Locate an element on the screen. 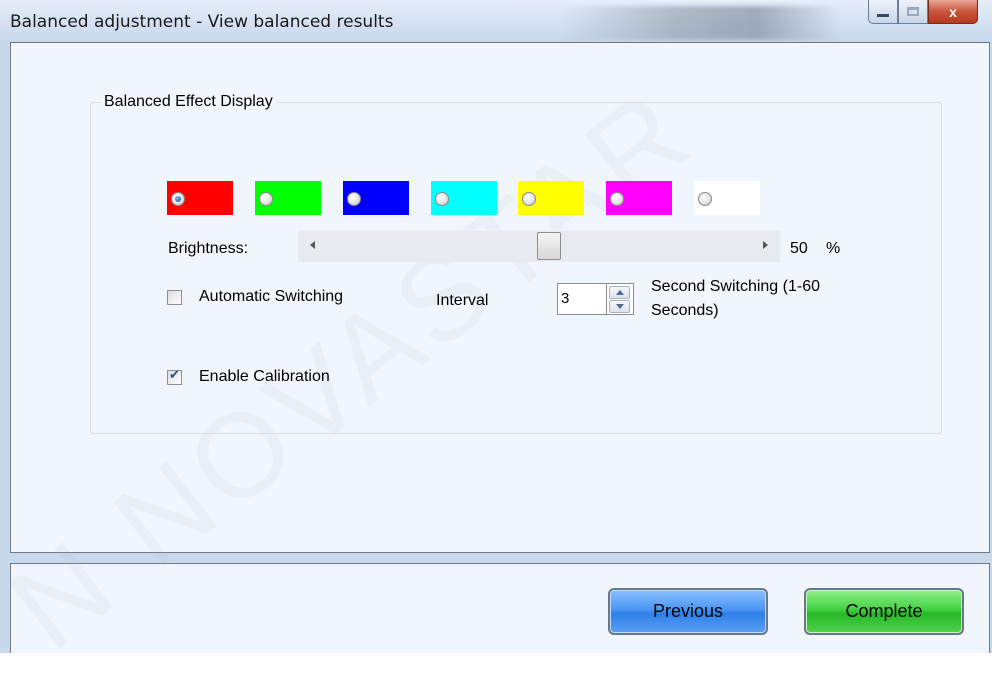 The width and height of the screenshot is (992, 677). interval-value: 3 is located at coordinates (565, 298).